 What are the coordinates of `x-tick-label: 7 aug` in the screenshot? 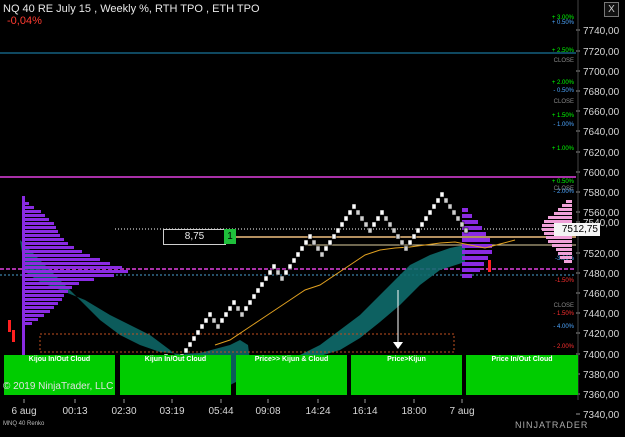 It's located at (461, 411).